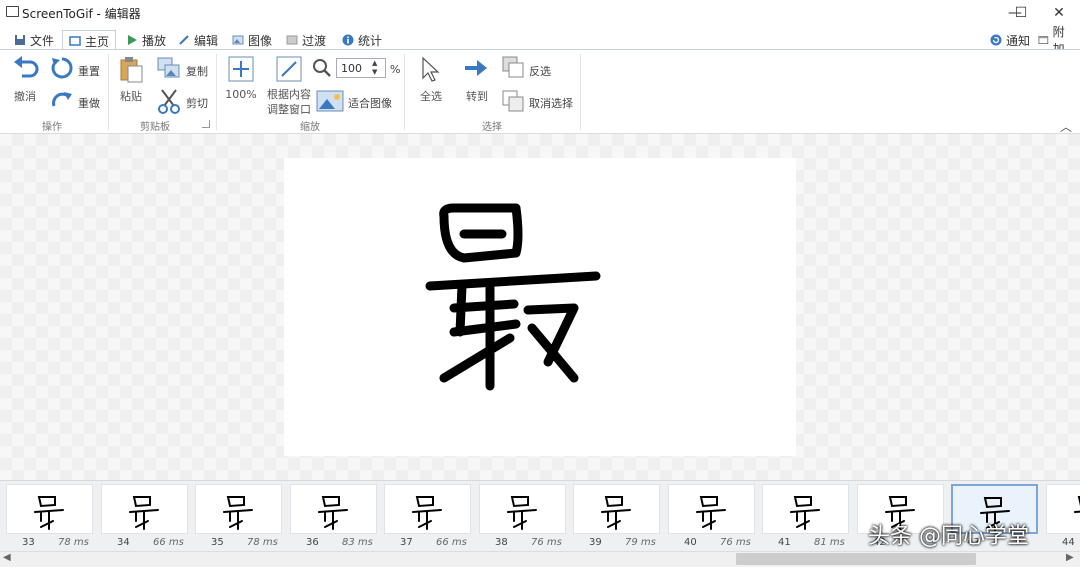  What do you see at coordinates (856, 559) in the screenshot?
I see `scrollbar-thumb` at bounding box center [856, 559].